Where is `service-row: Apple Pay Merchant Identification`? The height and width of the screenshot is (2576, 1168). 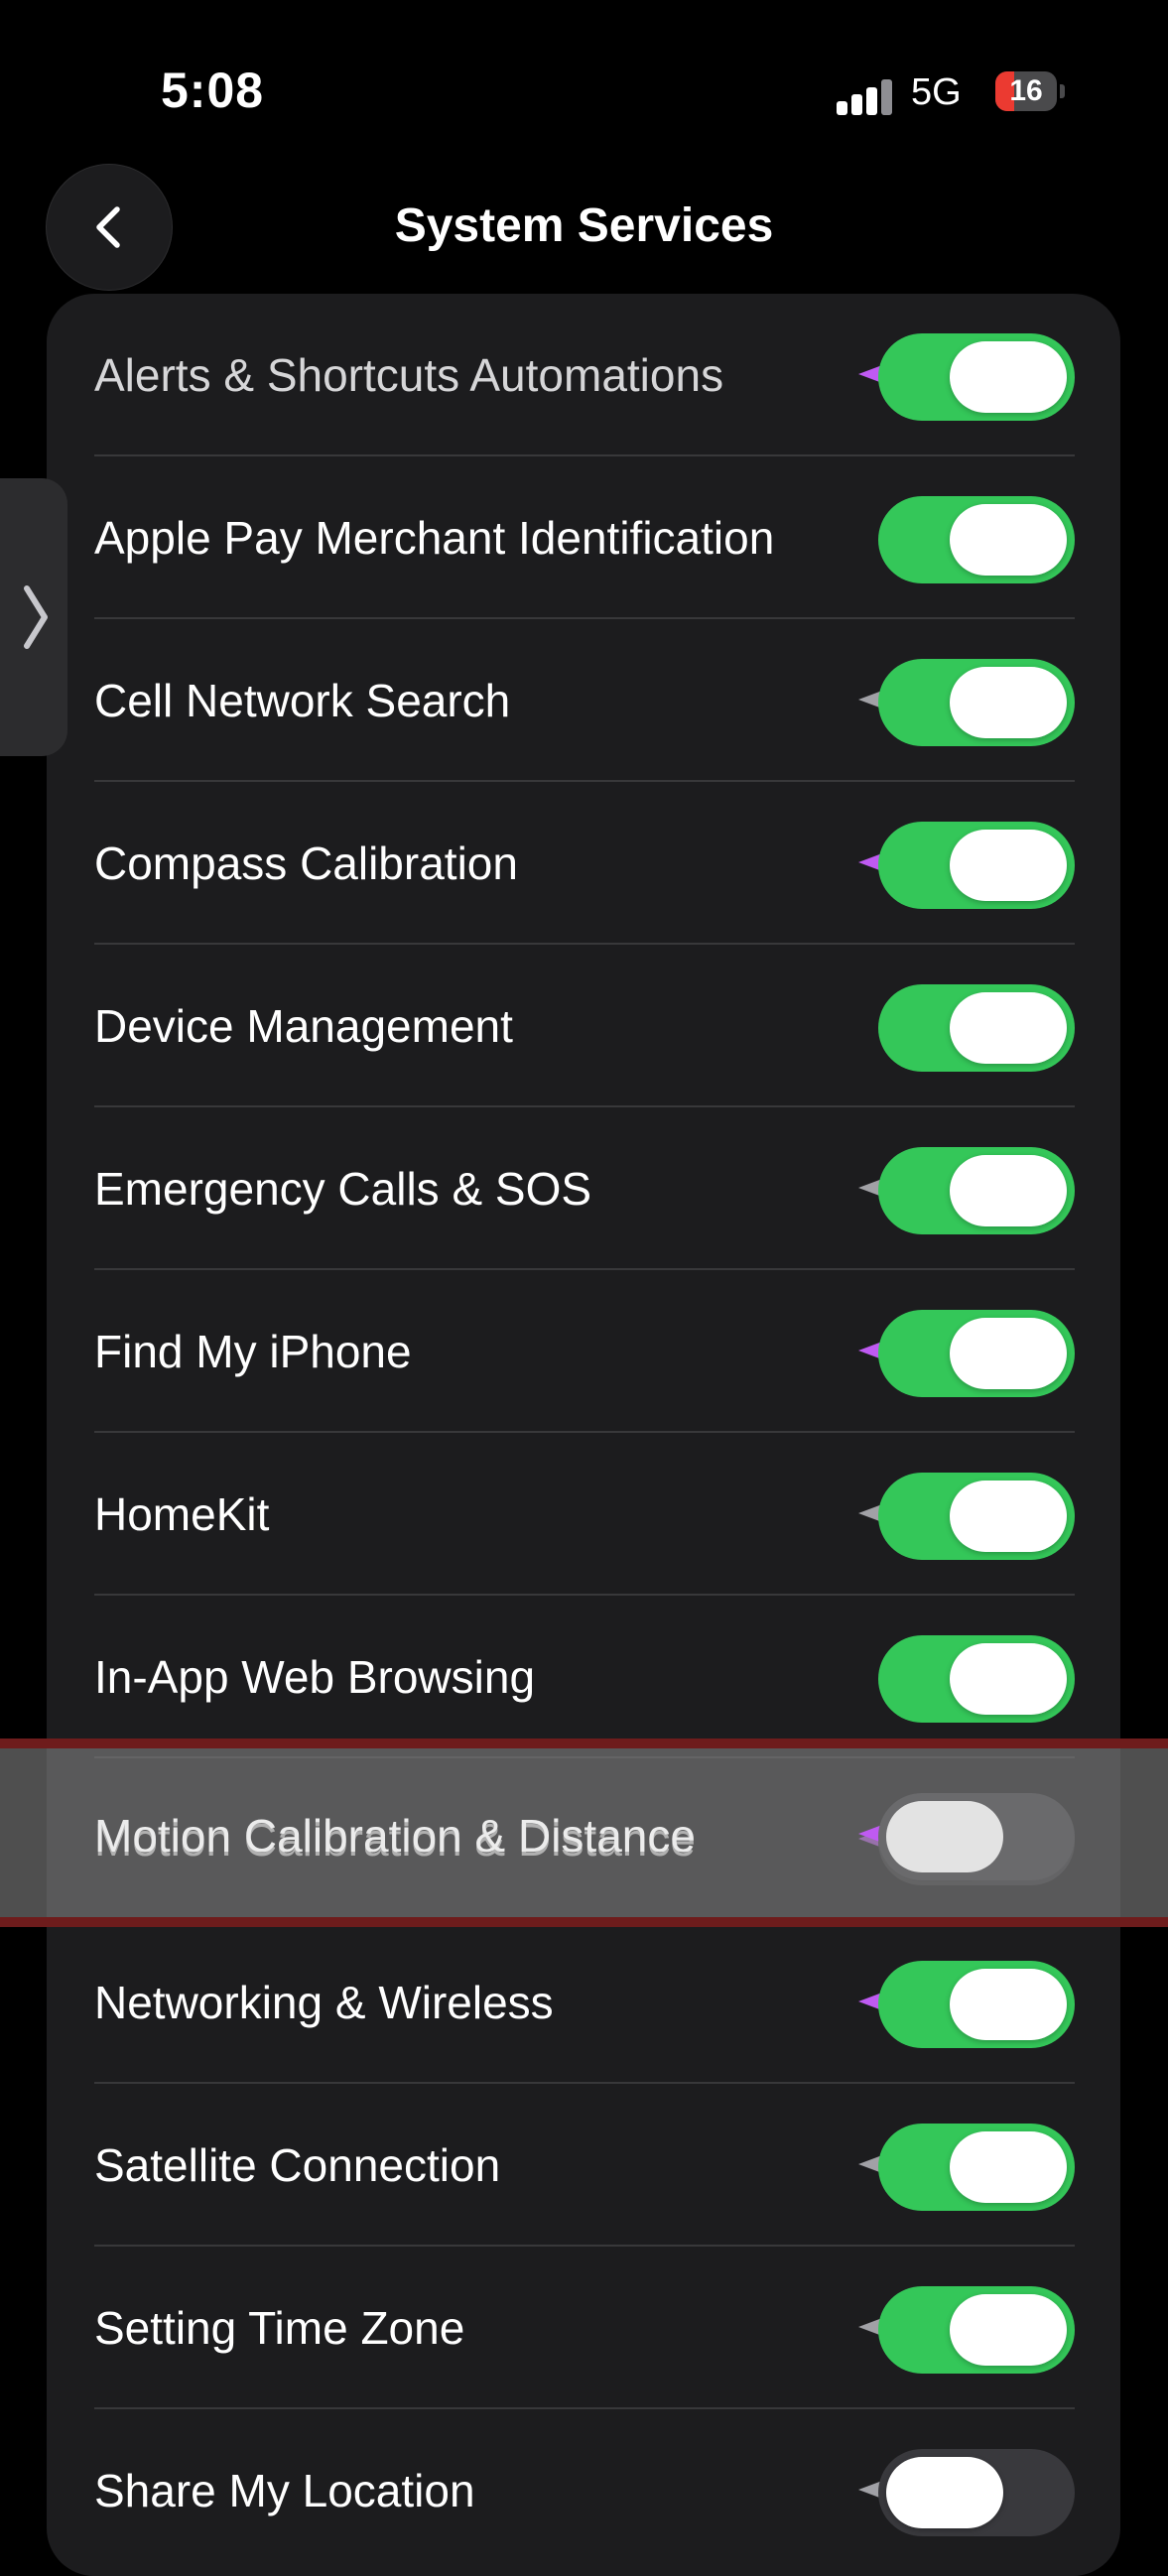
service-row: Apple Pay Merchant Identification is located at coordinates (583, 538).